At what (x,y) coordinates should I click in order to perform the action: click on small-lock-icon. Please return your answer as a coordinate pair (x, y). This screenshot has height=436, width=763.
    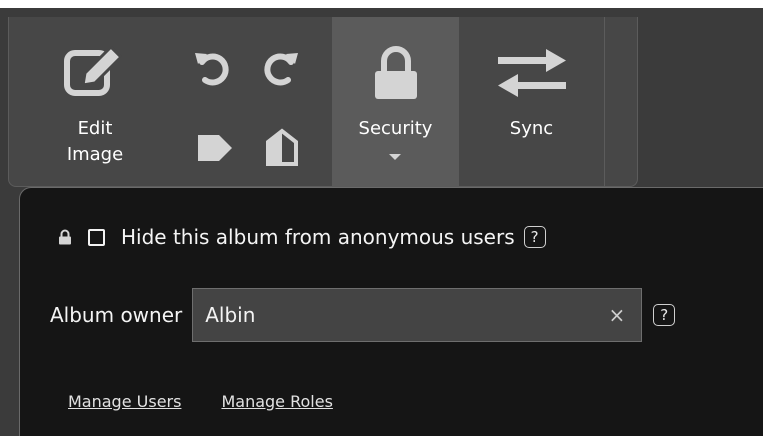
    Looking at the image, I should click on (65, 237).